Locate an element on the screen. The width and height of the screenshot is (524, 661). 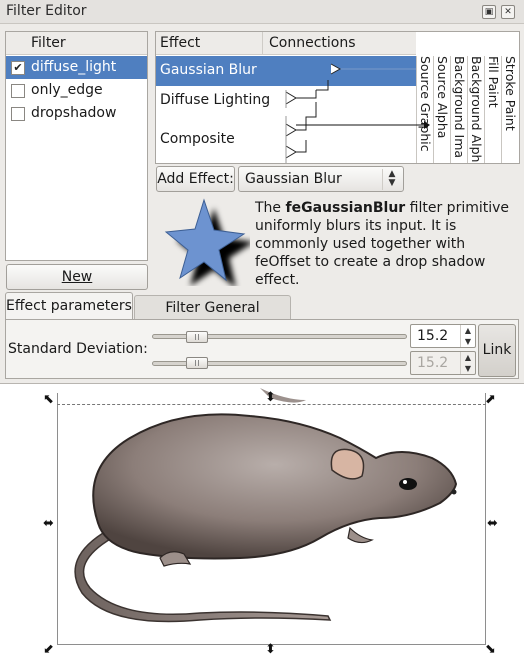
filter-item-dropshadow: dropshadow is located at coordinates (76, 113).